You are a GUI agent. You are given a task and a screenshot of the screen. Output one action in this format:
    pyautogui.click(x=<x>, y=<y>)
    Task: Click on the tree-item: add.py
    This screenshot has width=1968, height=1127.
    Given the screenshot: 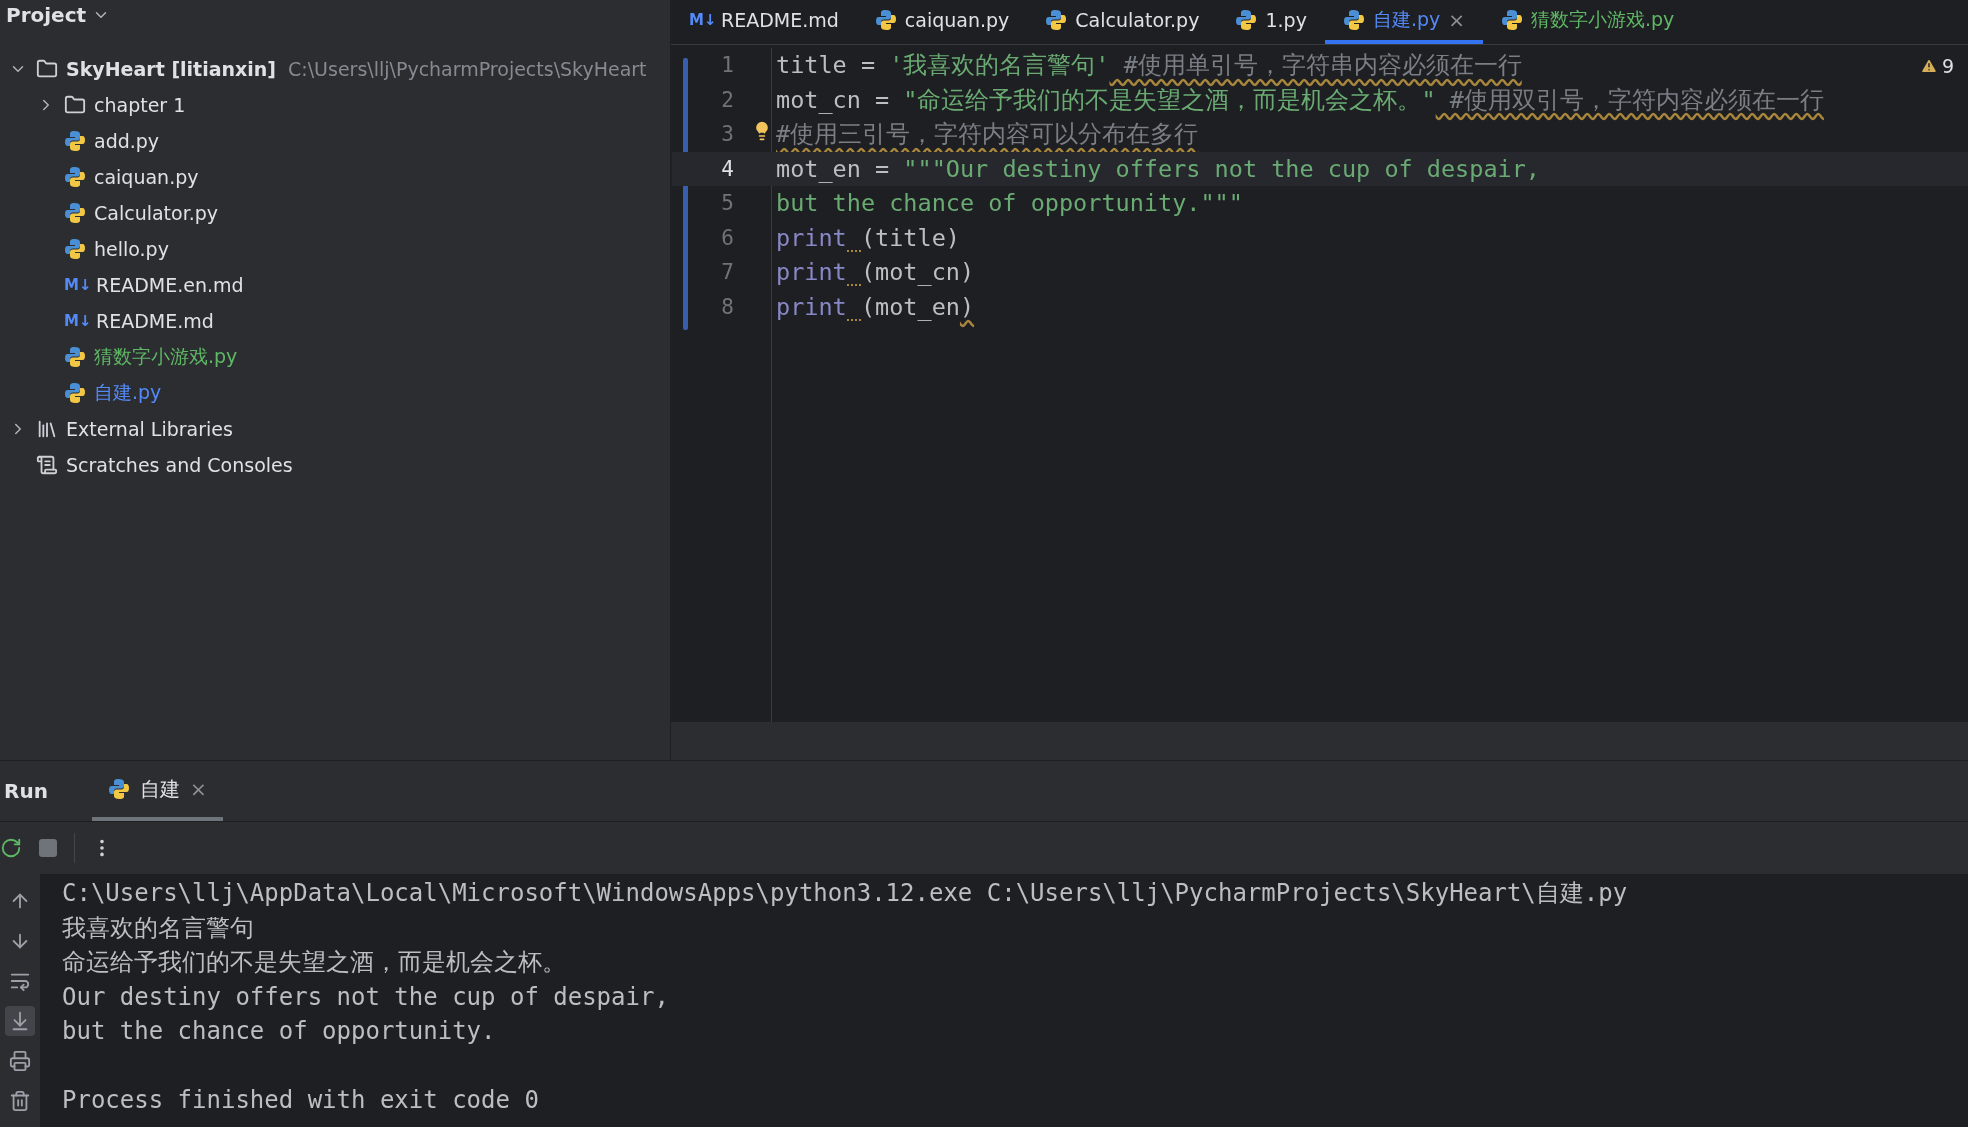 What is the action you would take?
    pyautogui.click(x=127, y=141)
    